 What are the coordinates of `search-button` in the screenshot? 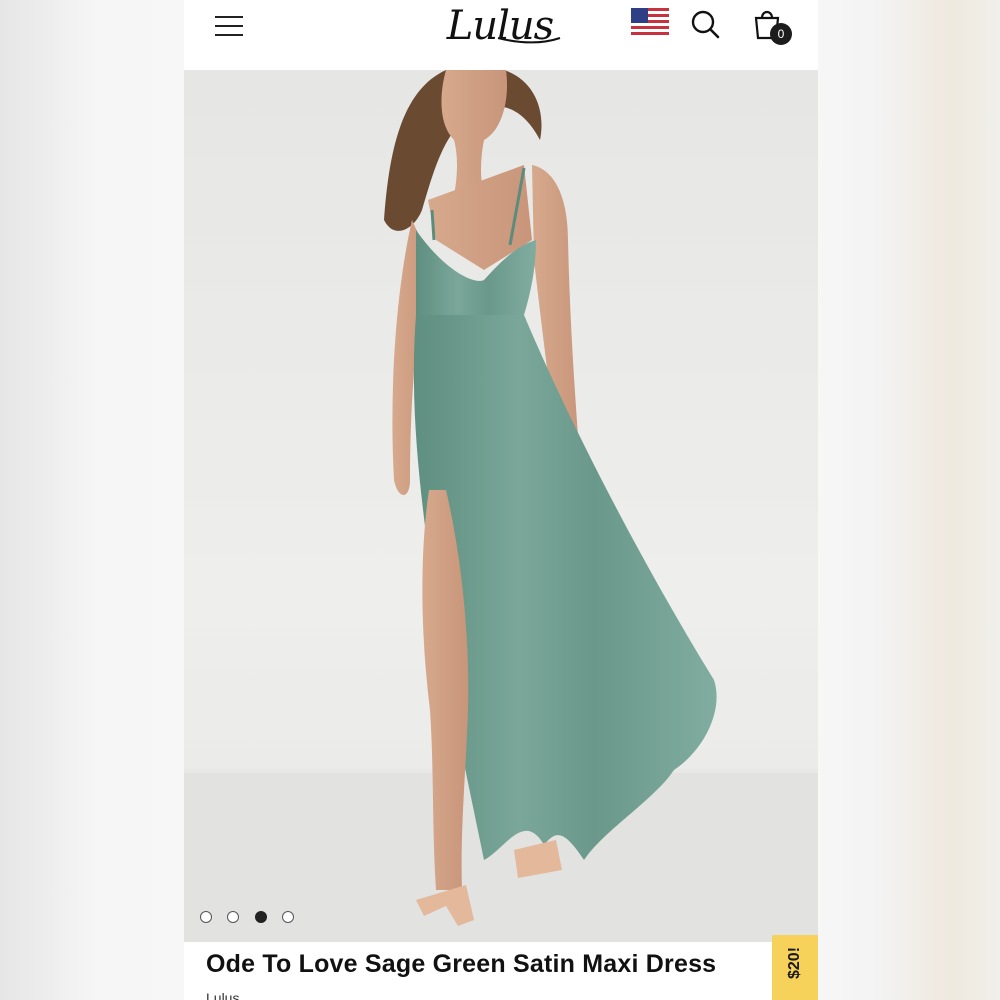 It's located at (705, 25).